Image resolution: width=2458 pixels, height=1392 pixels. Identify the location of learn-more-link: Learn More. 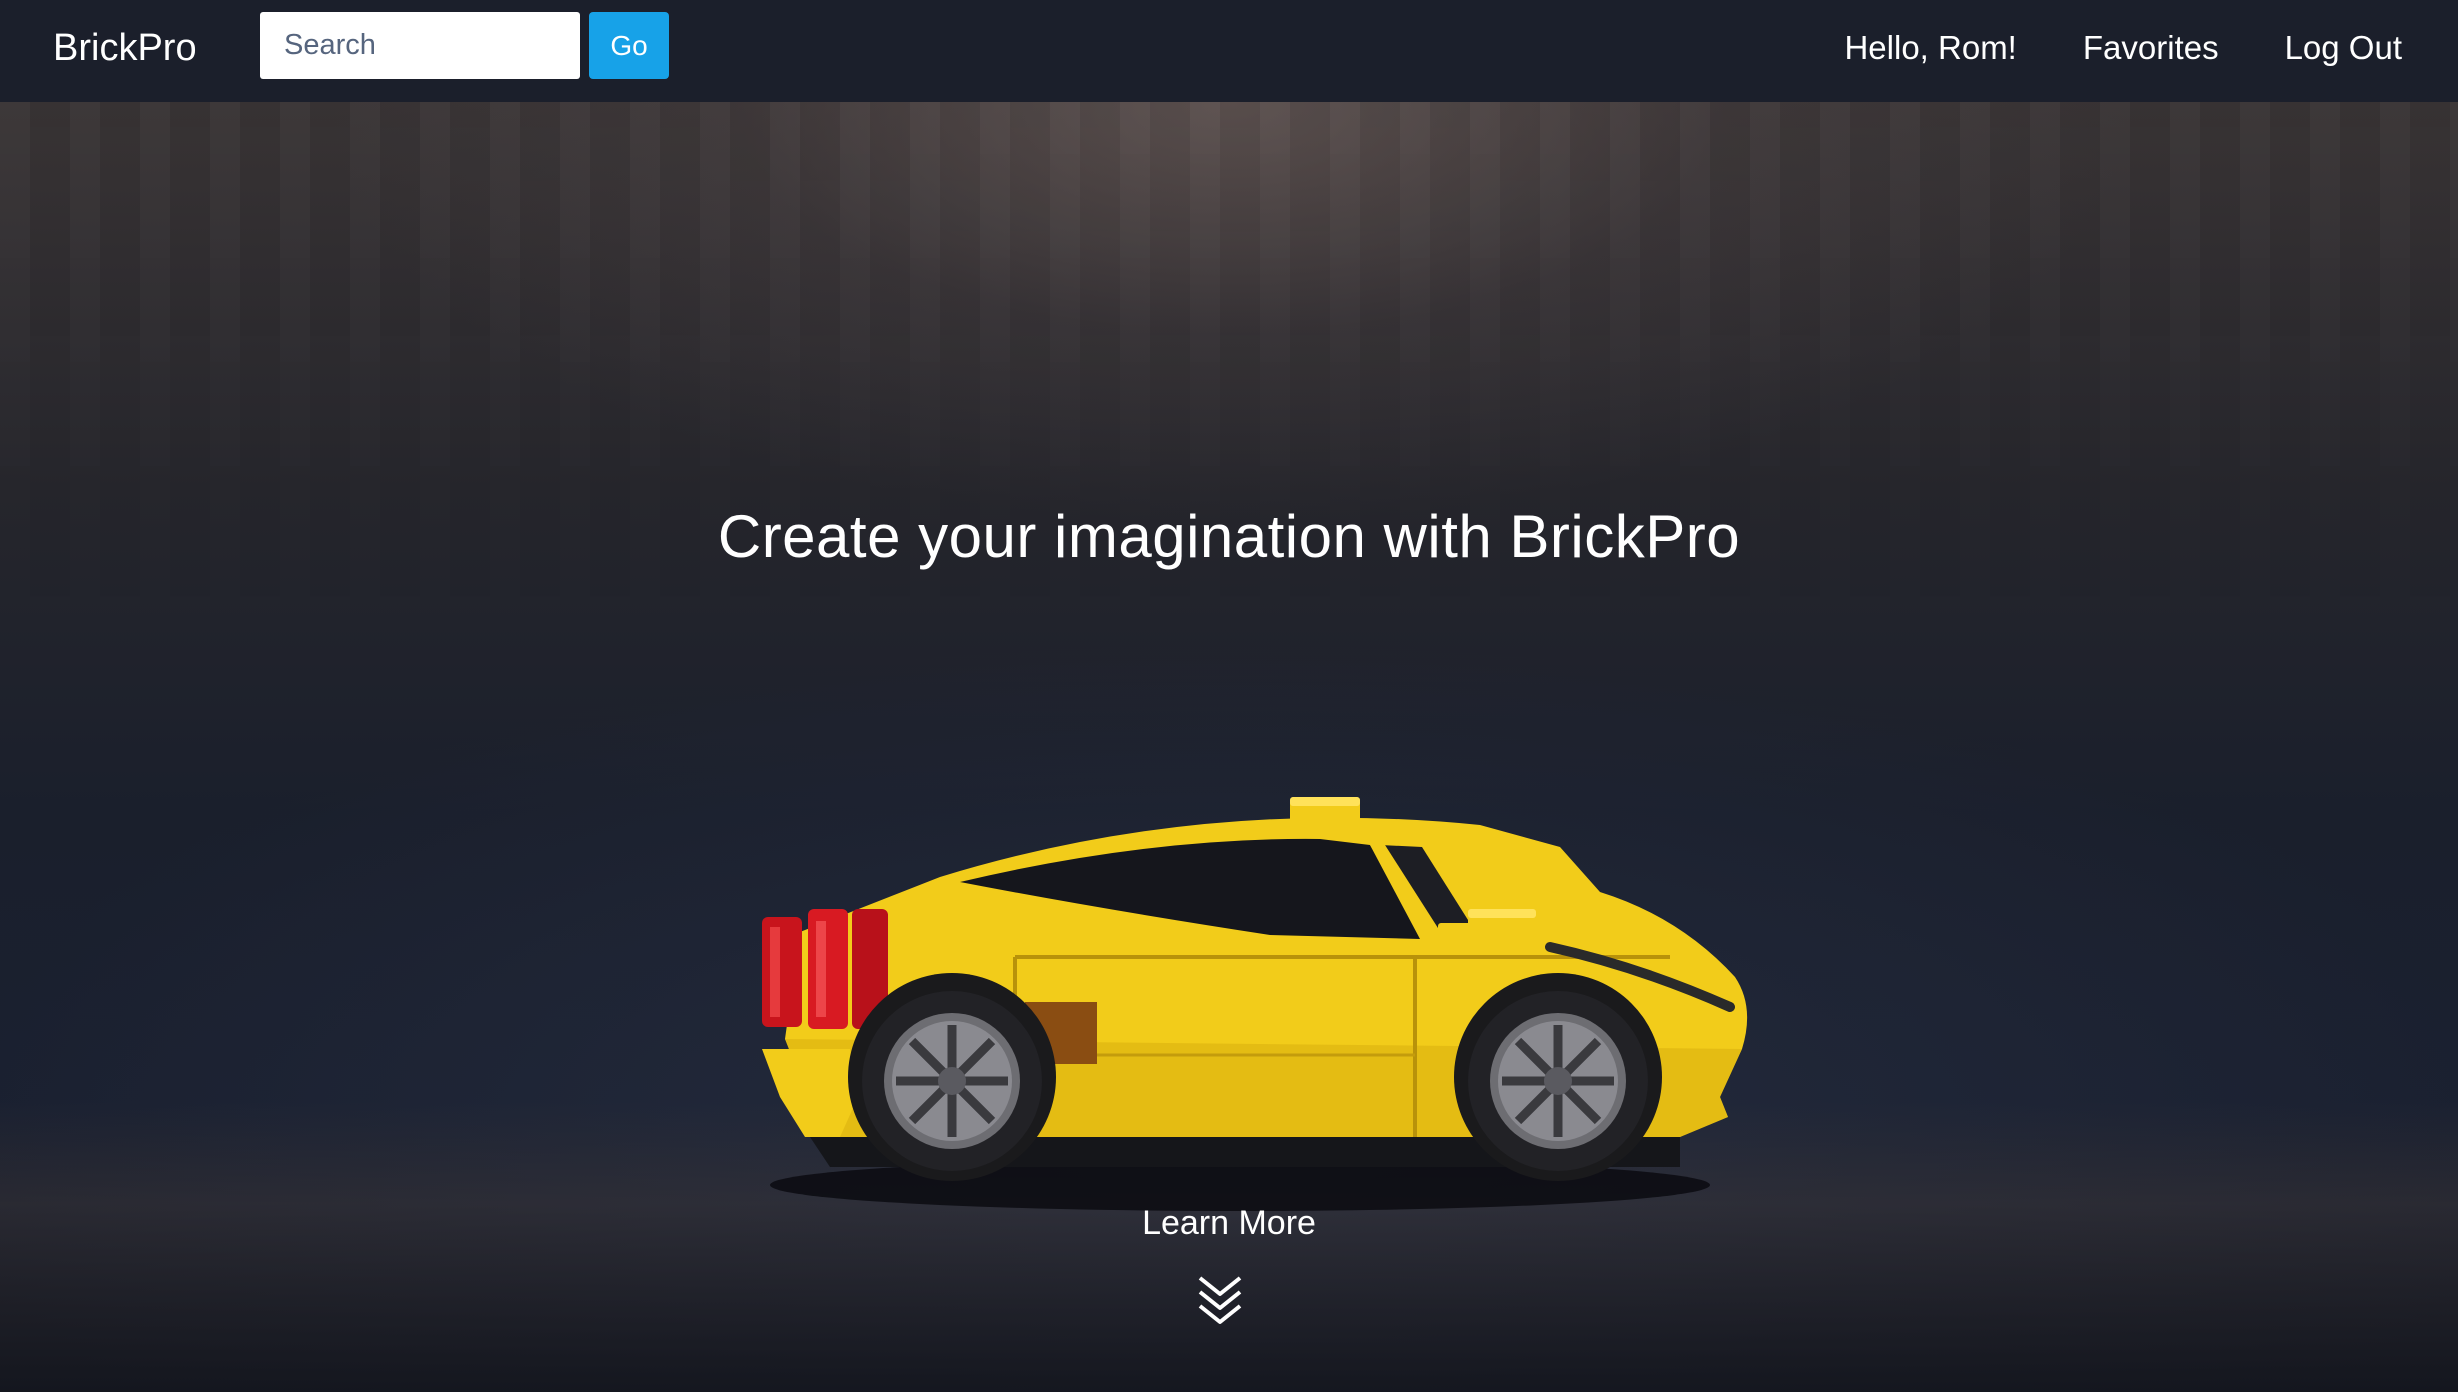
(1229, 1223).